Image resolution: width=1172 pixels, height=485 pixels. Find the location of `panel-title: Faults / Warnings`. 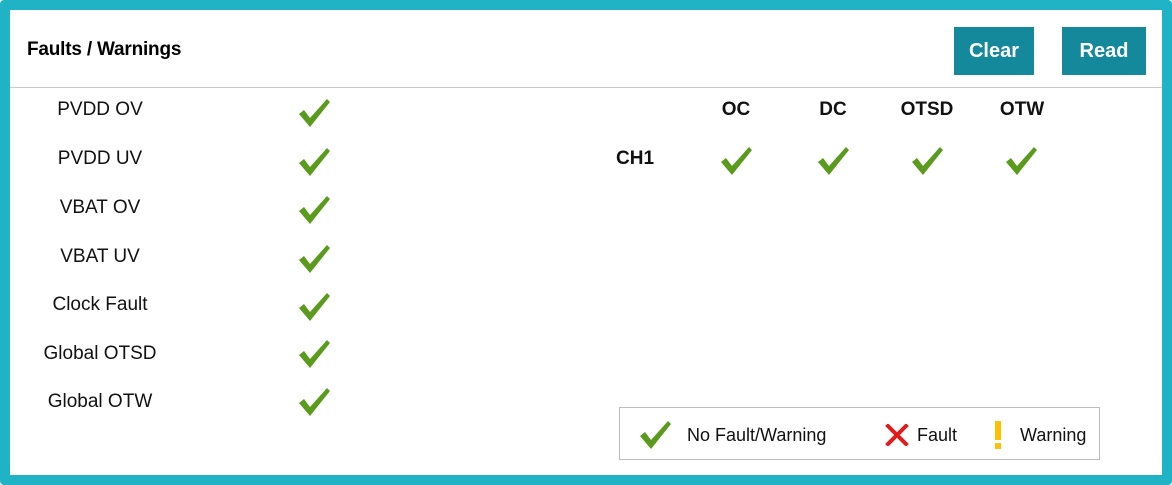

panel-title: Faults / Warnings is located at coordinates (104, 49).